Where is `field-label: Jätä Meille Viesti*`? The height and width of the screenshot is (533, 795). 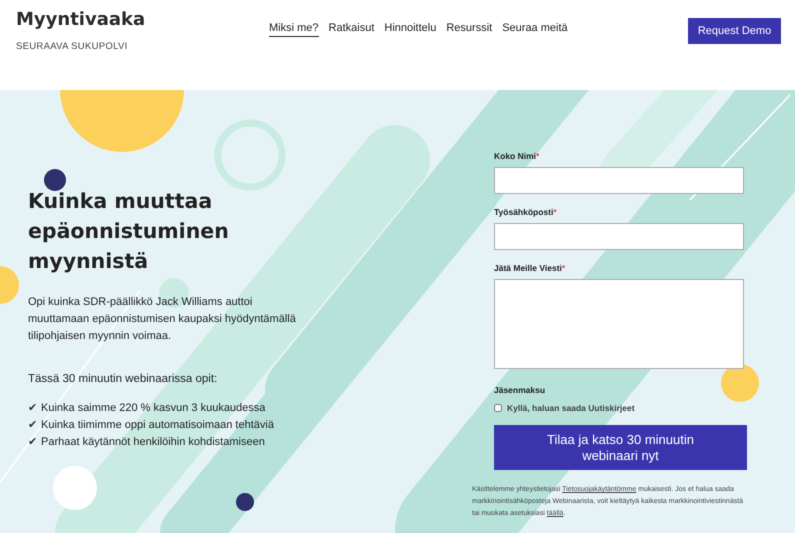 field-label: Jätä Meille Viesti* is located at coordinates (530, 268).